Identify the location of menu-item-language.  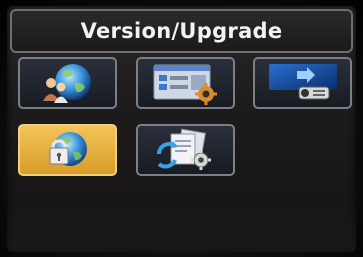
(67, 83).